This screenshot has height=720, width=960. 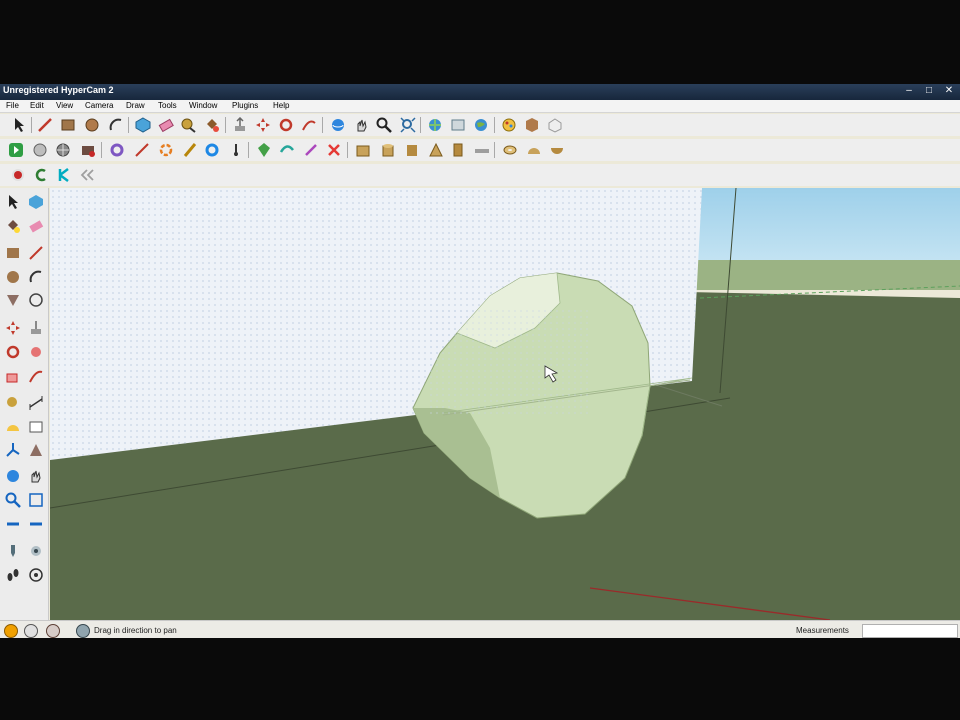 I want to click on record-icon, so click(x=18, y=175).